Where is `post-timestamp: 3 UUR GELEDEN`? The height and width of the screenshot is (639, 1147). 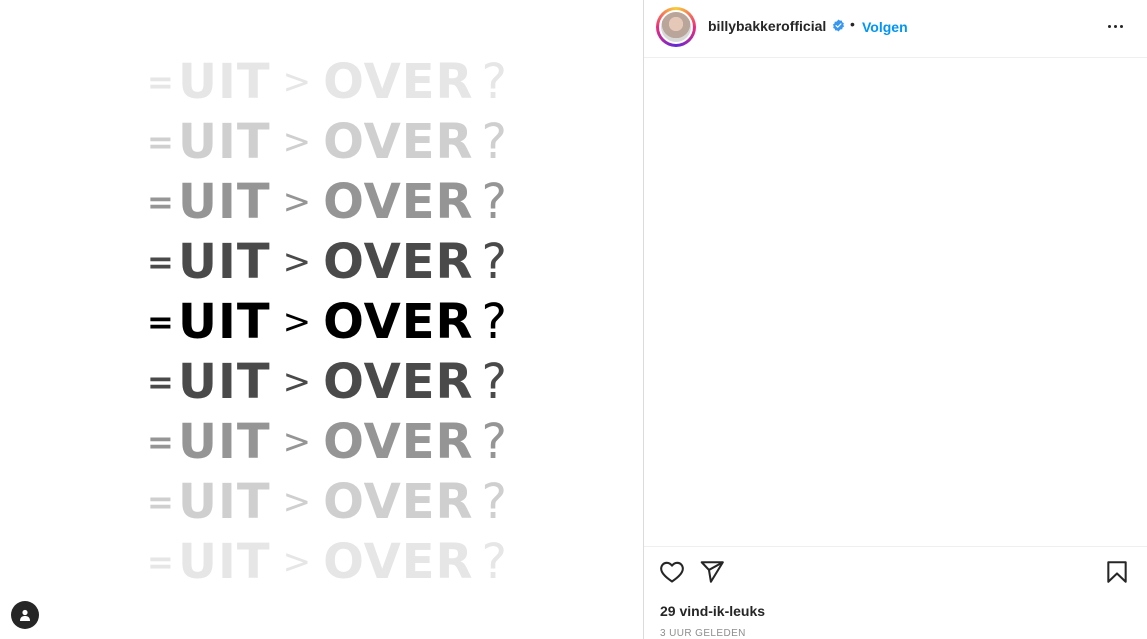
post-timestamp: 3 UUR GELEDEN is located at coordinates (703, 633).